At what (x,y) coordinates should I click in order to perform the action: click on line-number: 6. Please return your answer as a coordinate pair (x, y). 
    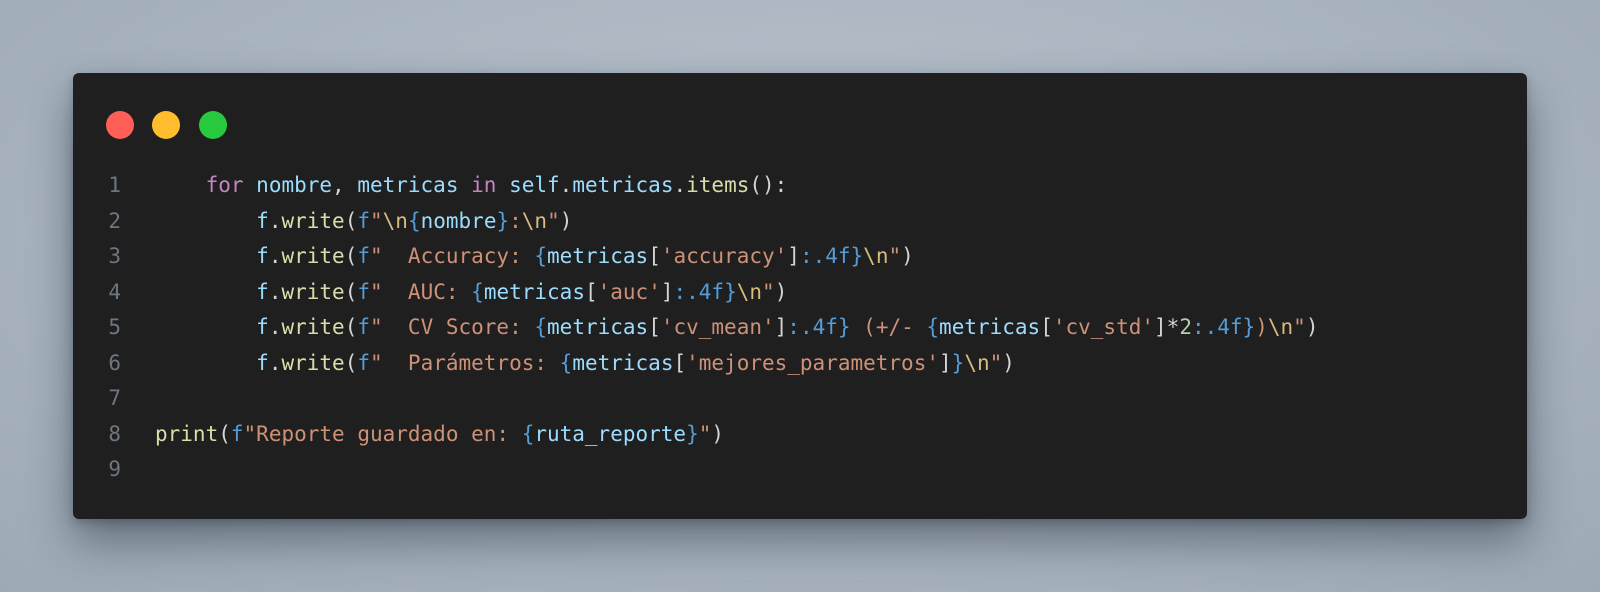
    Looking at the image, I should click on (114, 362).